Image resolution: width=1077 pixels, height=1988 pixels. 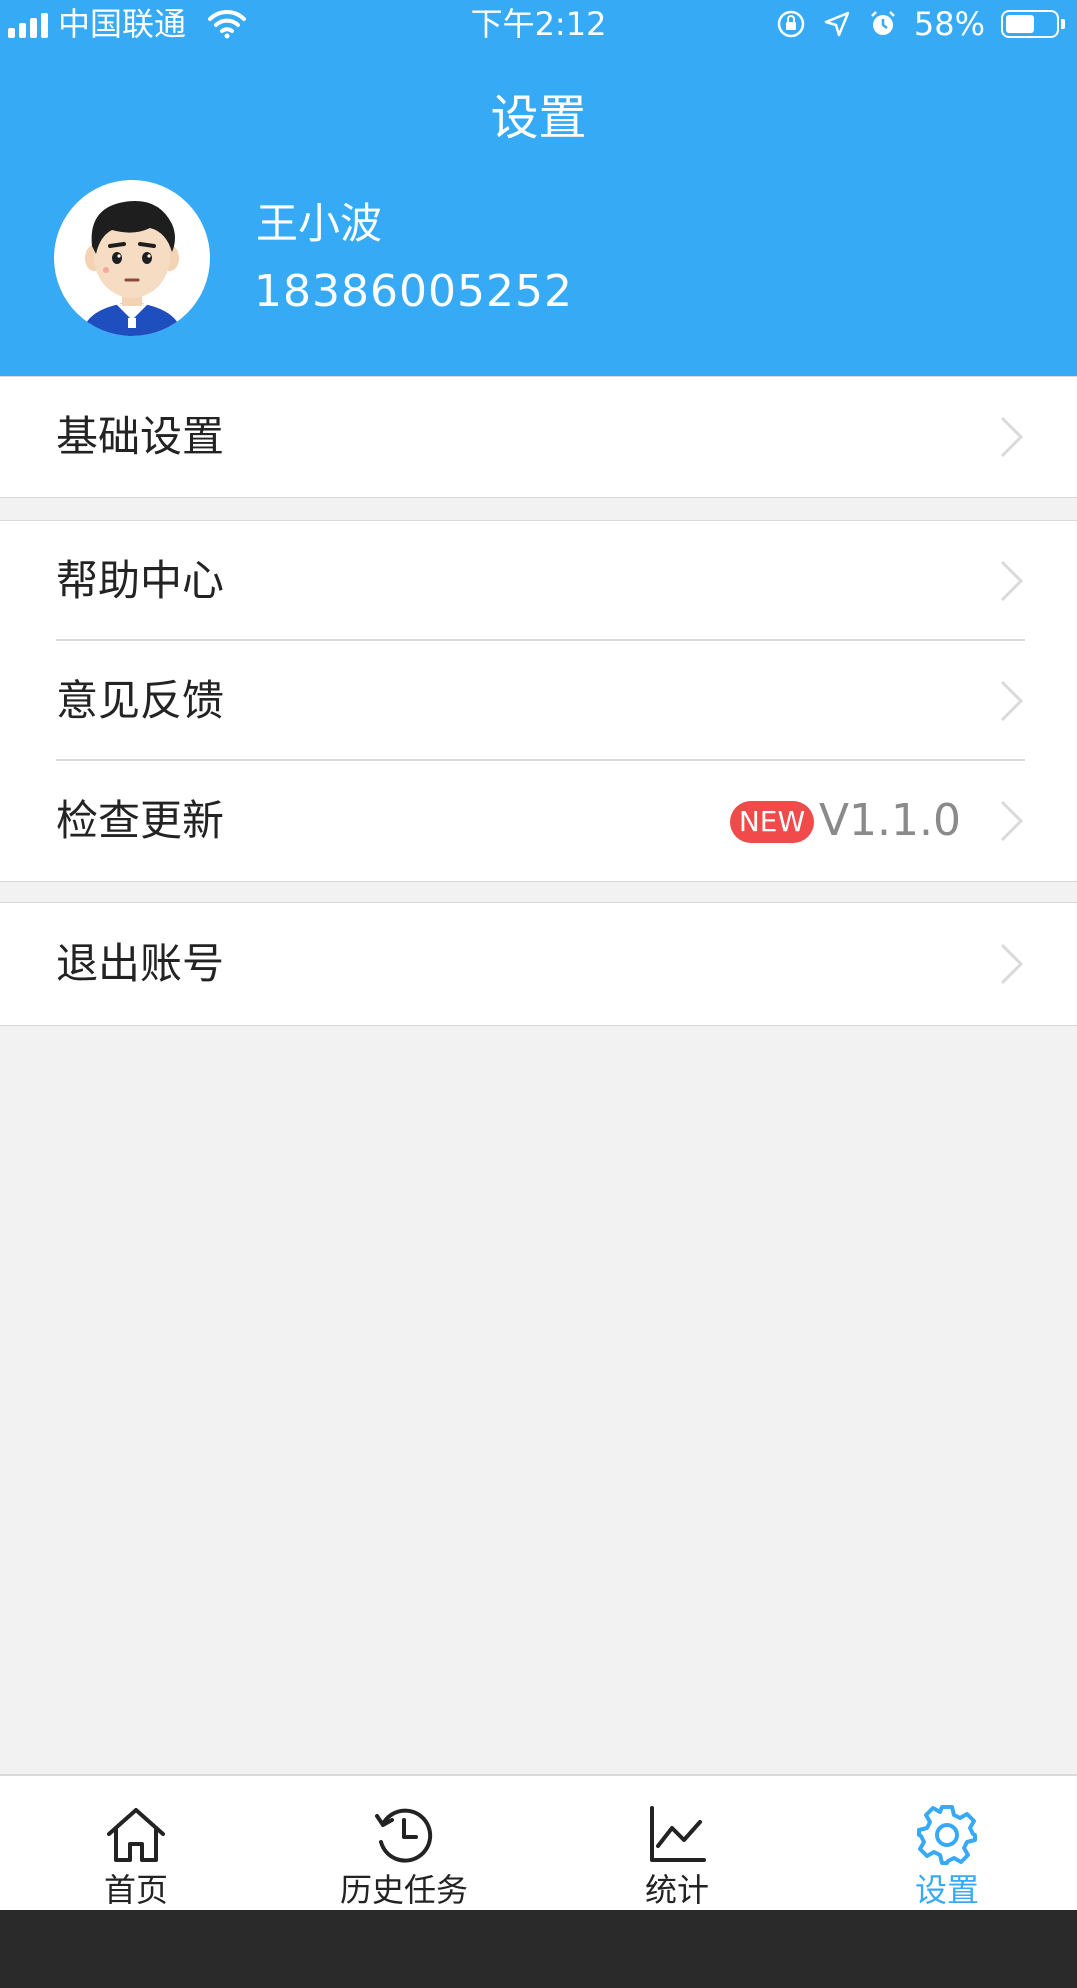 I want to click on feedback-label: 意见反馈, so click(x=140, y=700).